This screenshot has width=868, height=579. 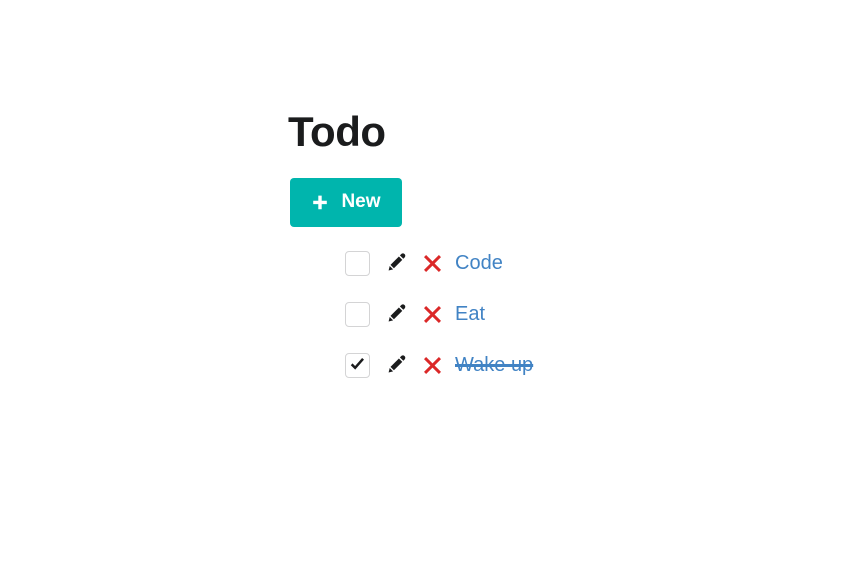 I want to click on todo-item-label: Eat, so click(x=470, y=314).